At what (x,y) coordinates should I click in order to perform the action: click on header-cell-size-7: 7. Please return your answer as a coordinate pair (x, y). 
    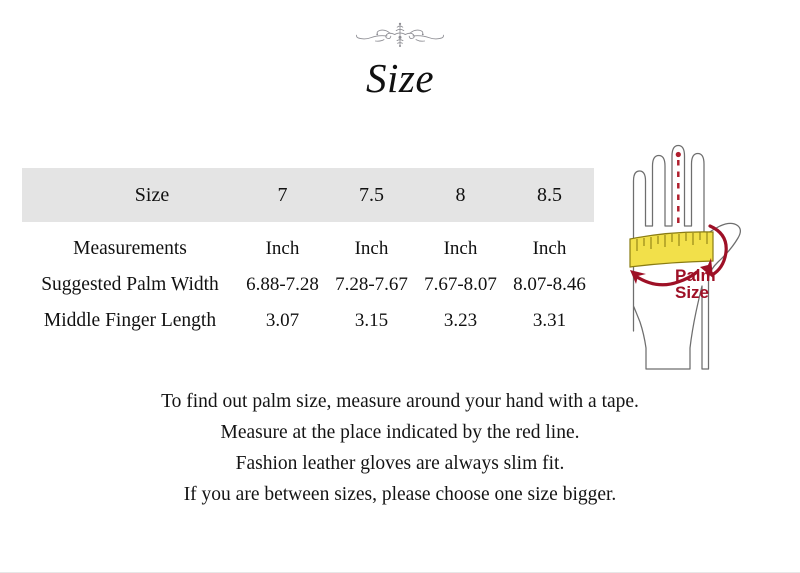
    Looking at the image, I should click on (282, 194).